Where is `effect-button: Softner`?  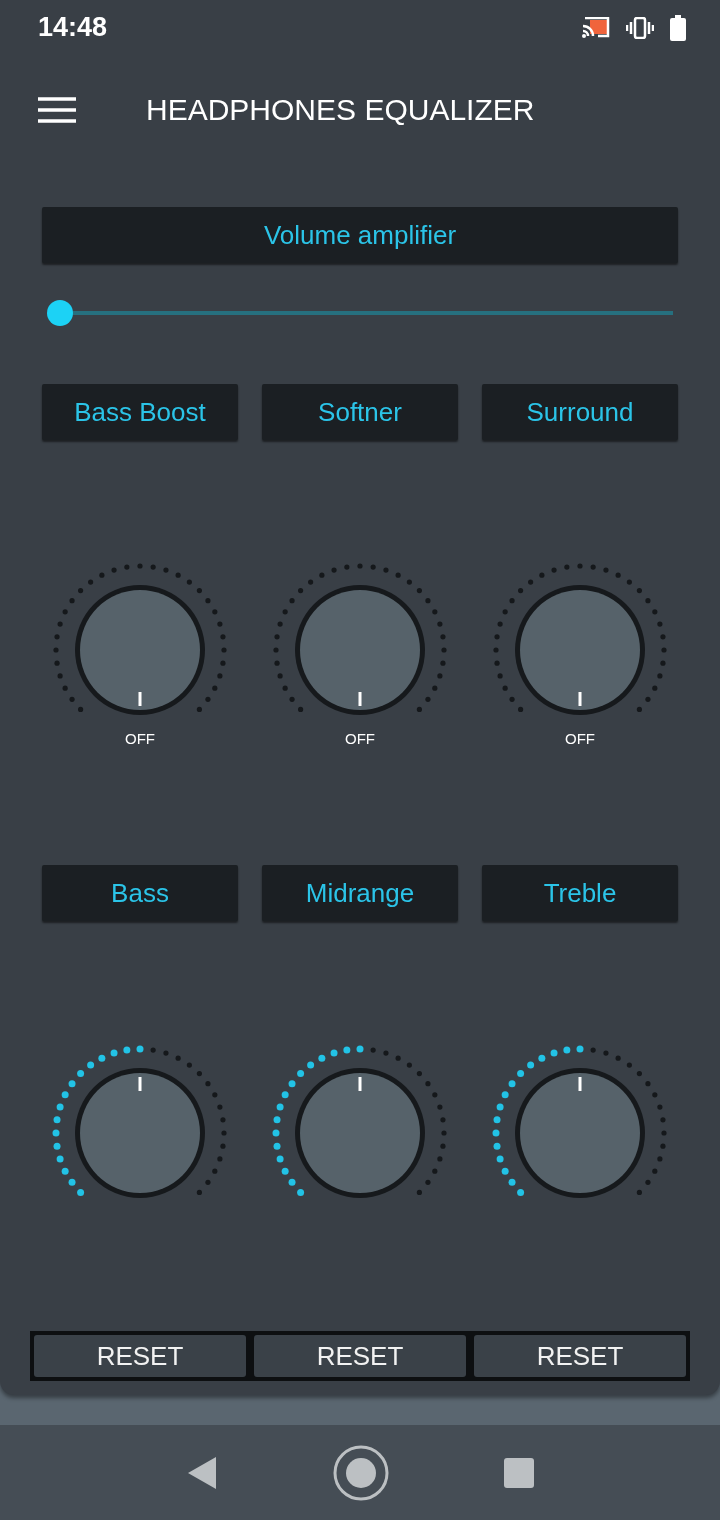
effect-button: Softner is located at coordinates (360, 412).